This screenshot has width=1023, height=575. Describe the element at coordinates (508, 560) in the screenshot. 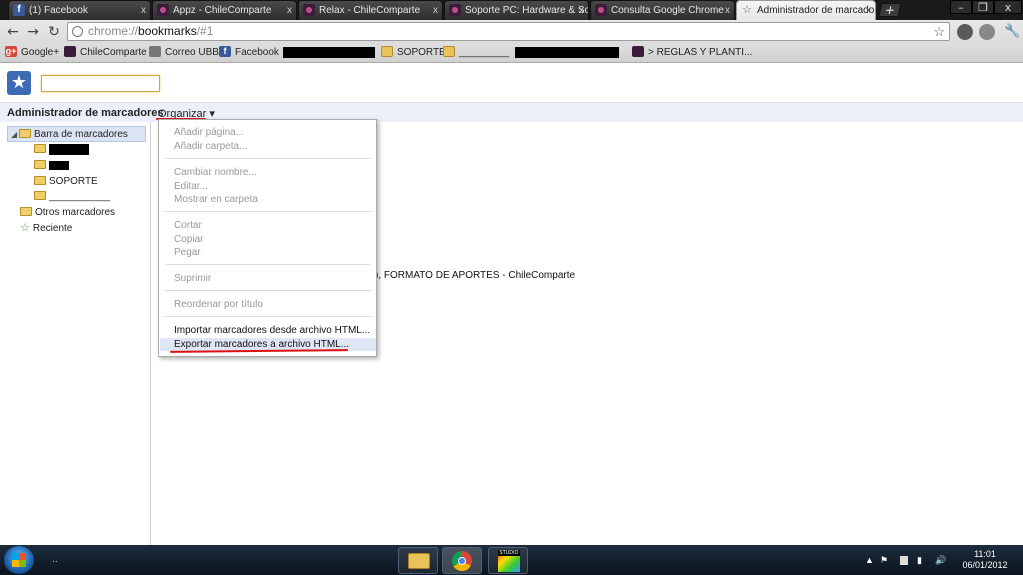

I see `studio-taskbar-button: STUDIO` at that location.